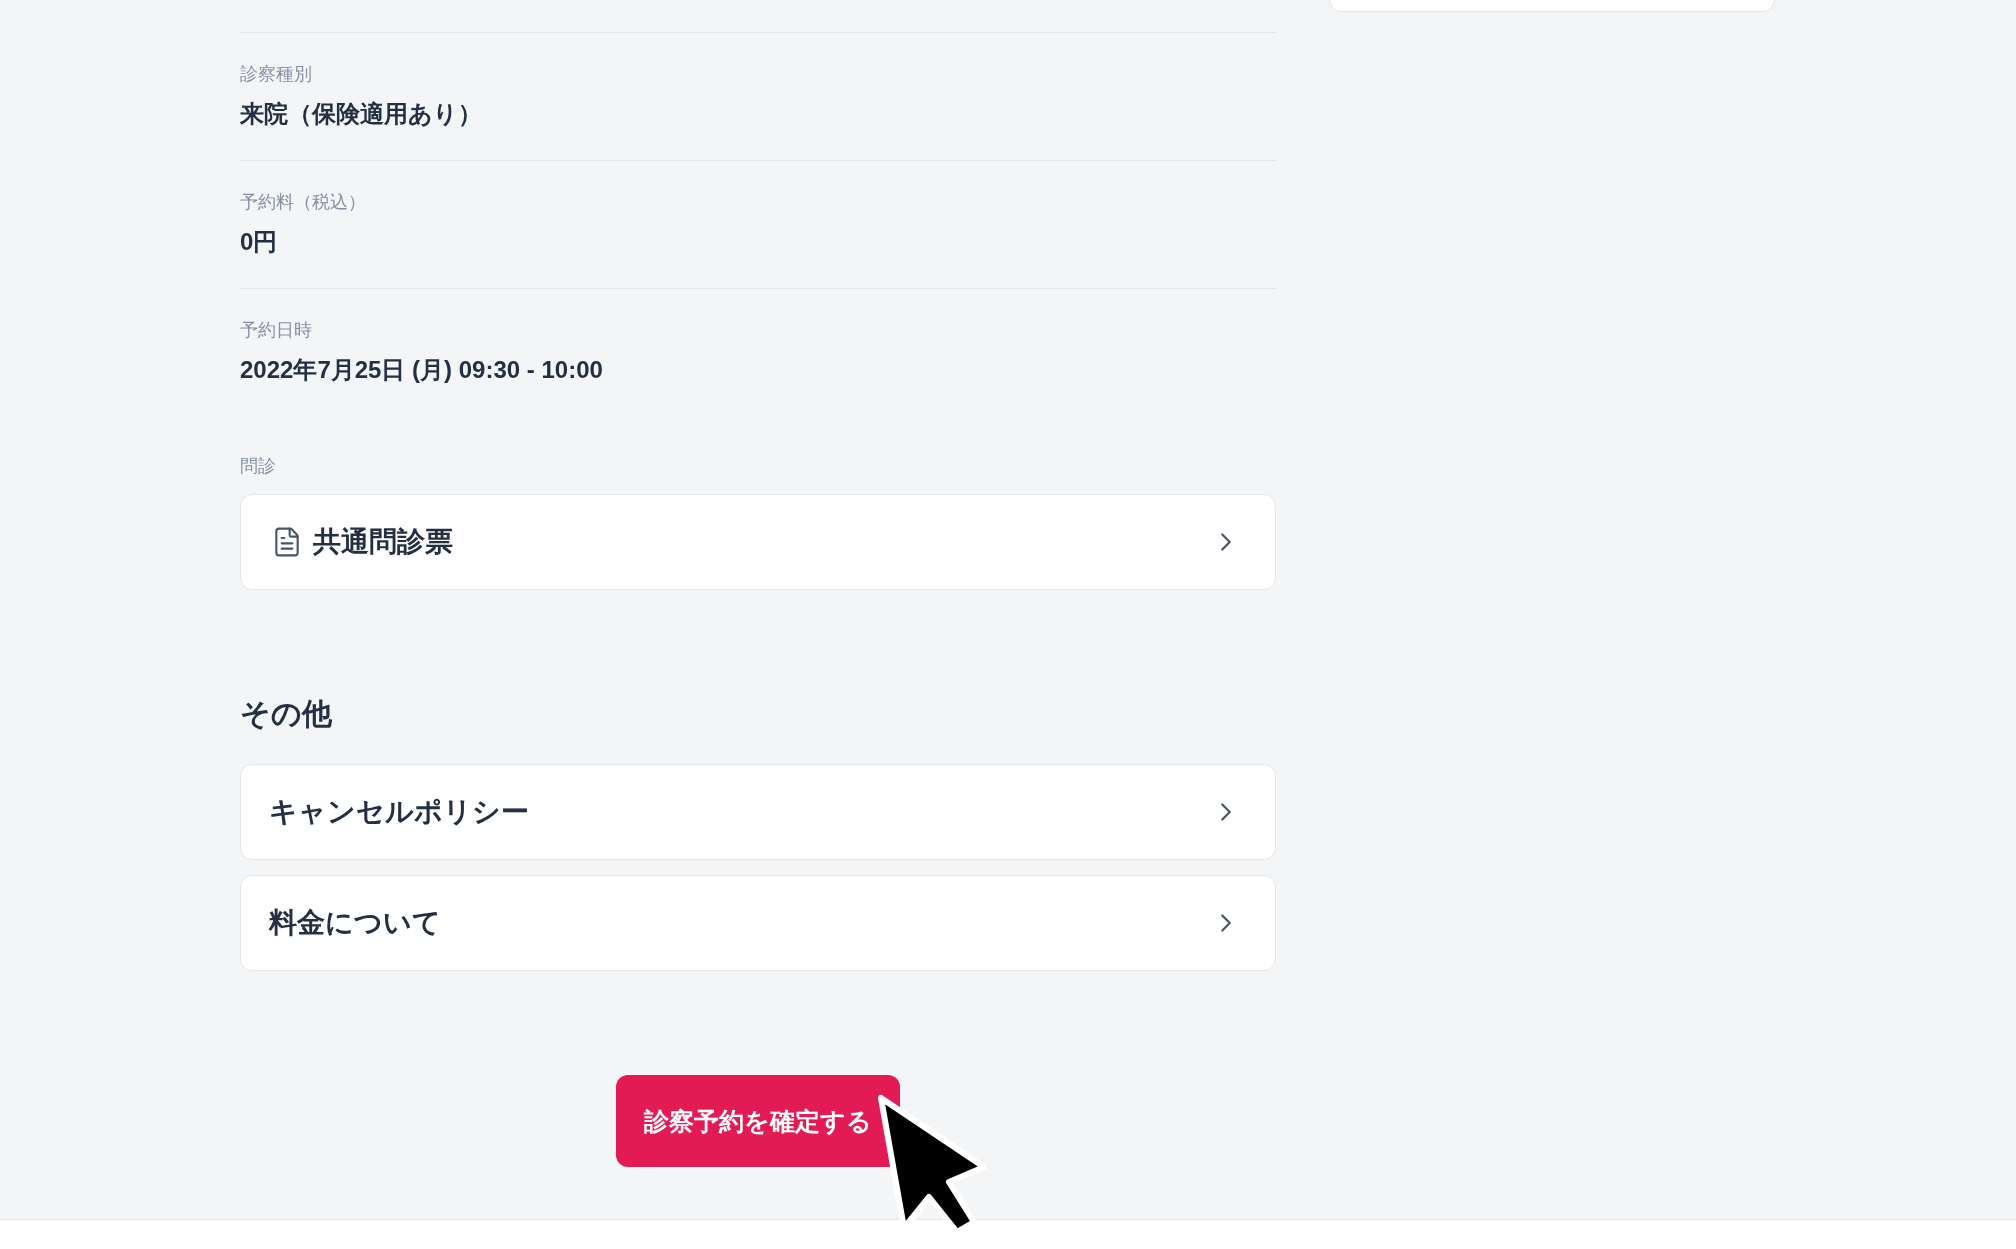 The height and width of the screenshot is (1249, 2016). I want to click on field-value: 2022年7月25日 (月) 09:30 - 10:00, so click(421, 370).